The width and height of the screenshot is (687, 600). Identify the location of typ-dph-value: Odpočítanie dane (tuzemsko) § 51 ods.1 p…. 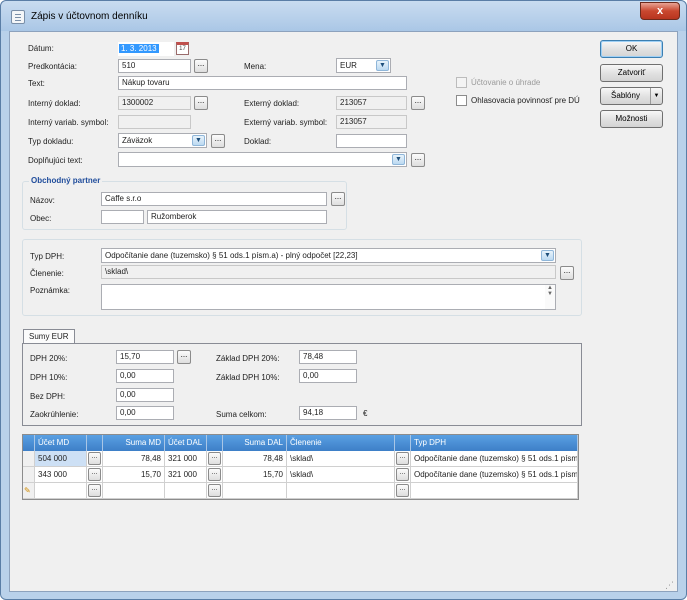
(231, 255).